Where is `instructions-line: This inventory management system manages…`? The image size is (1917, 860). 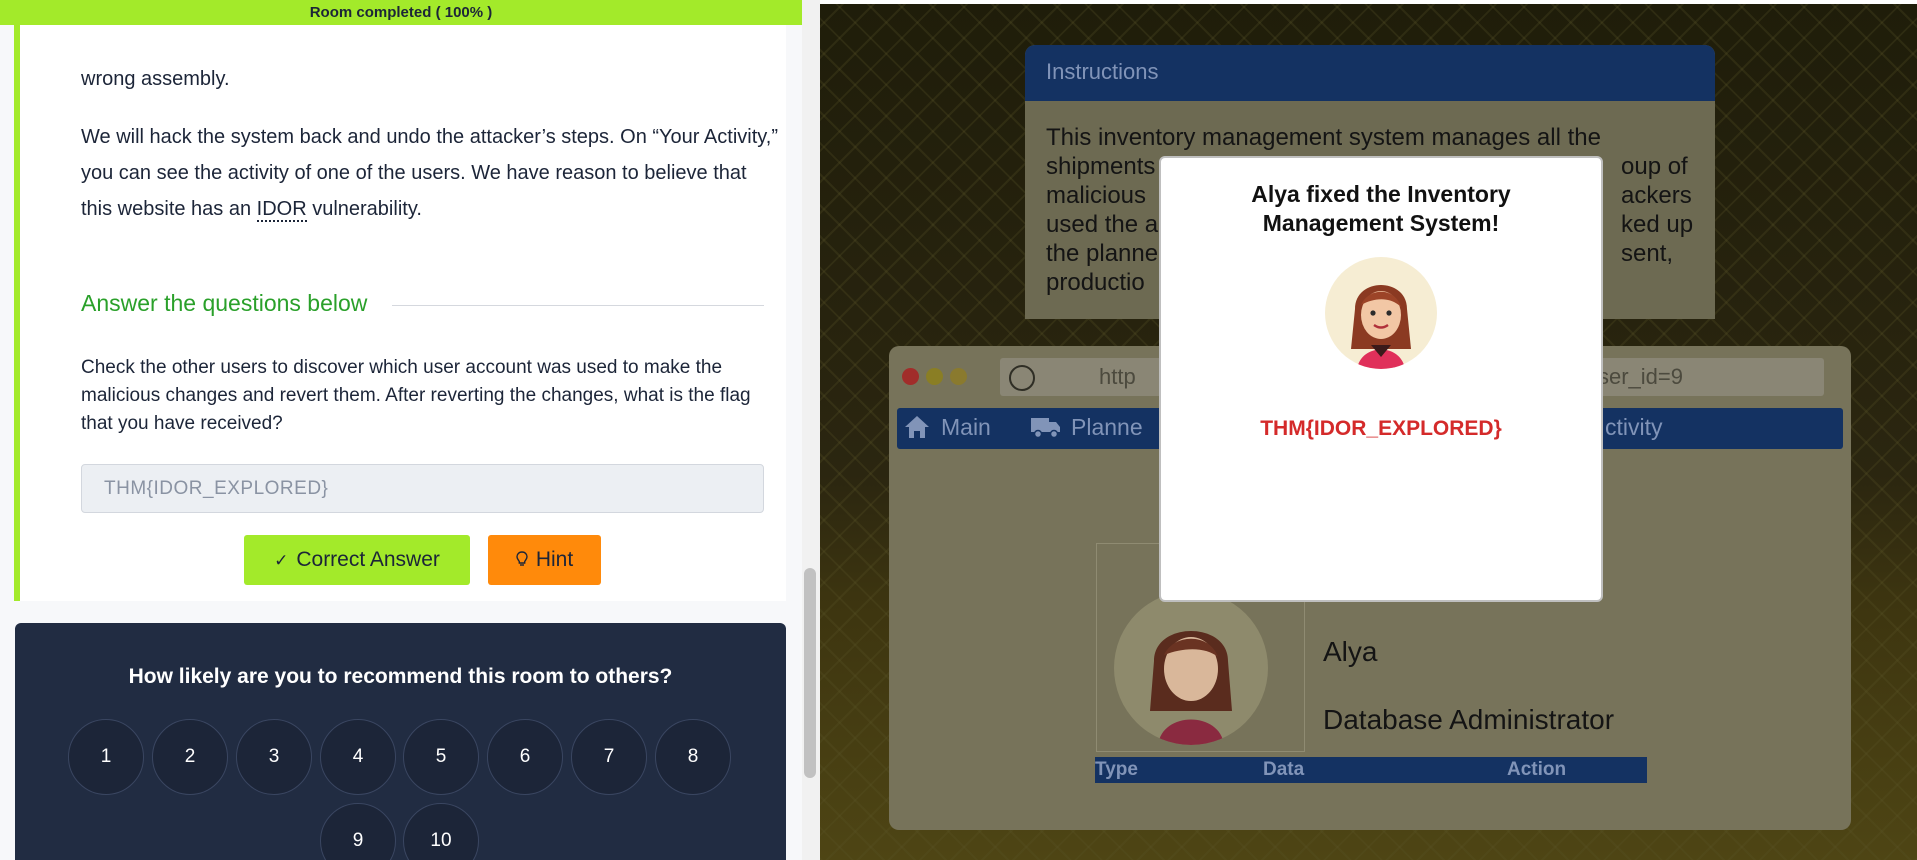 instructions-line: This inventory management system manages… is located at coordinates (1323, 137).